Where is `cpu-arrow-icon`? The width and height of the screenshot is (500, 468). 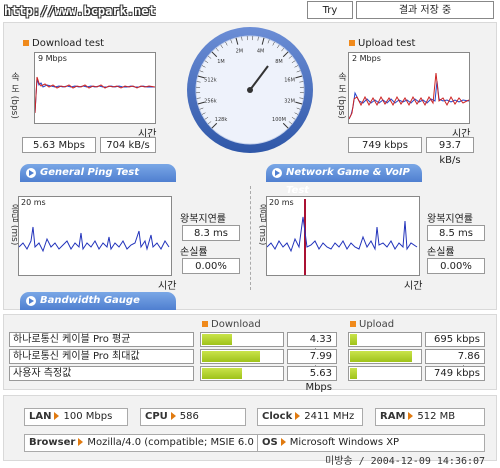 cpu-arrow-icon is located at coordinates (173, 416).